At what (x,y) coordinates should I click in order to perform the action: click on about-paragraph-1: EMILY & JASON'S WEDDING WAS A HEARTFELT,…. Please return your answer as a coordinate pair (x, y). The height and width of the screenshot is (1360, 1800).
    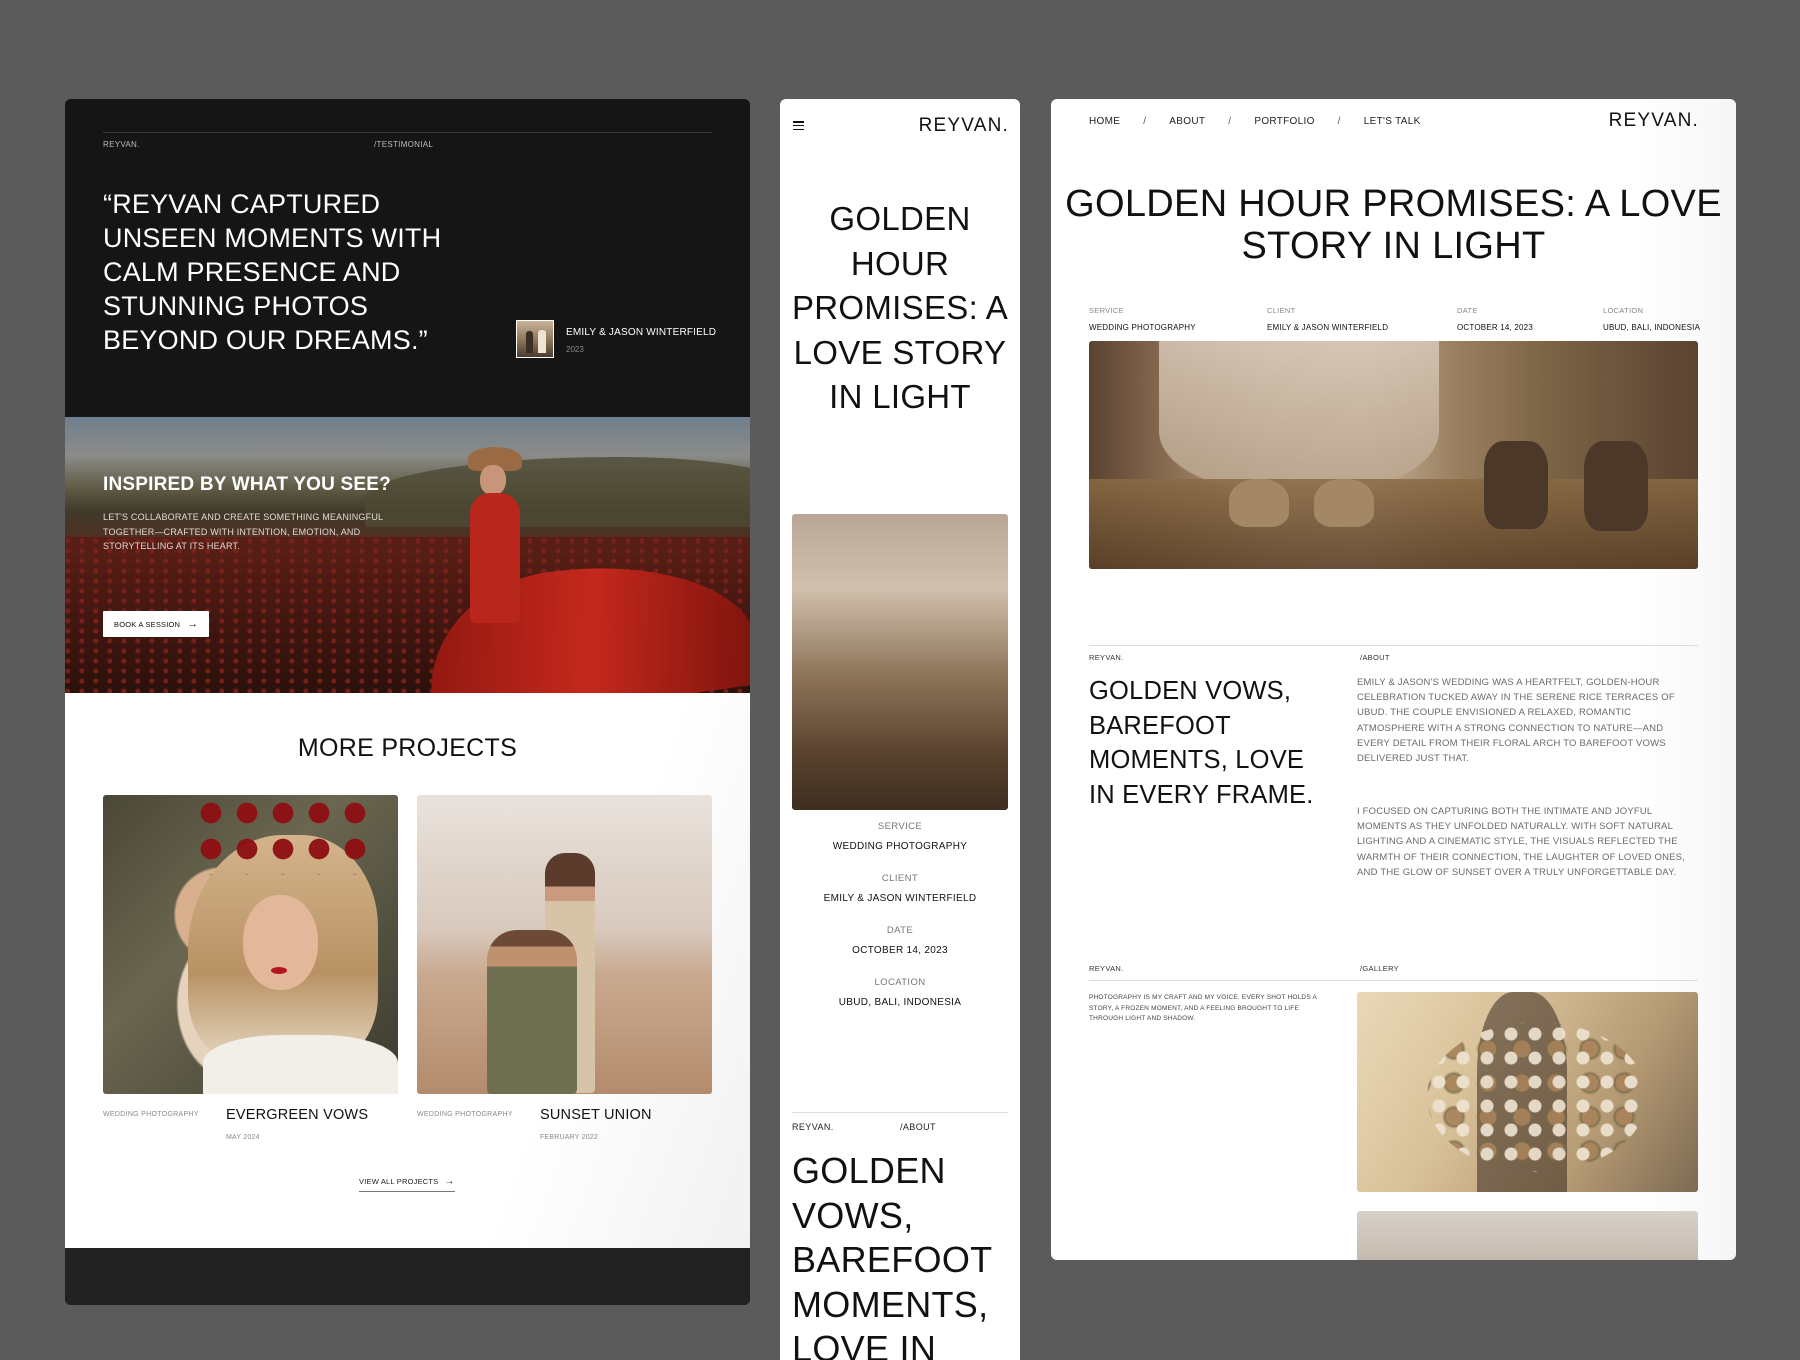
    Looking at the image, I should click on (1516, 721).